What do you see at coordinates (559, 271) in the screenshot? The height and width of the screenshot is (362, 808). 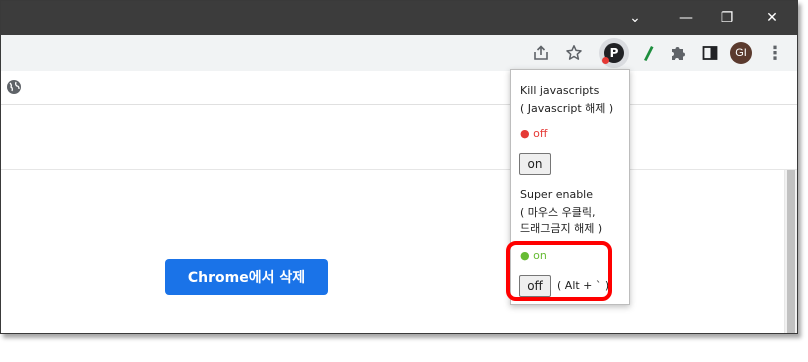 I see `red-highlight-box` at bounding box center [559, 271].